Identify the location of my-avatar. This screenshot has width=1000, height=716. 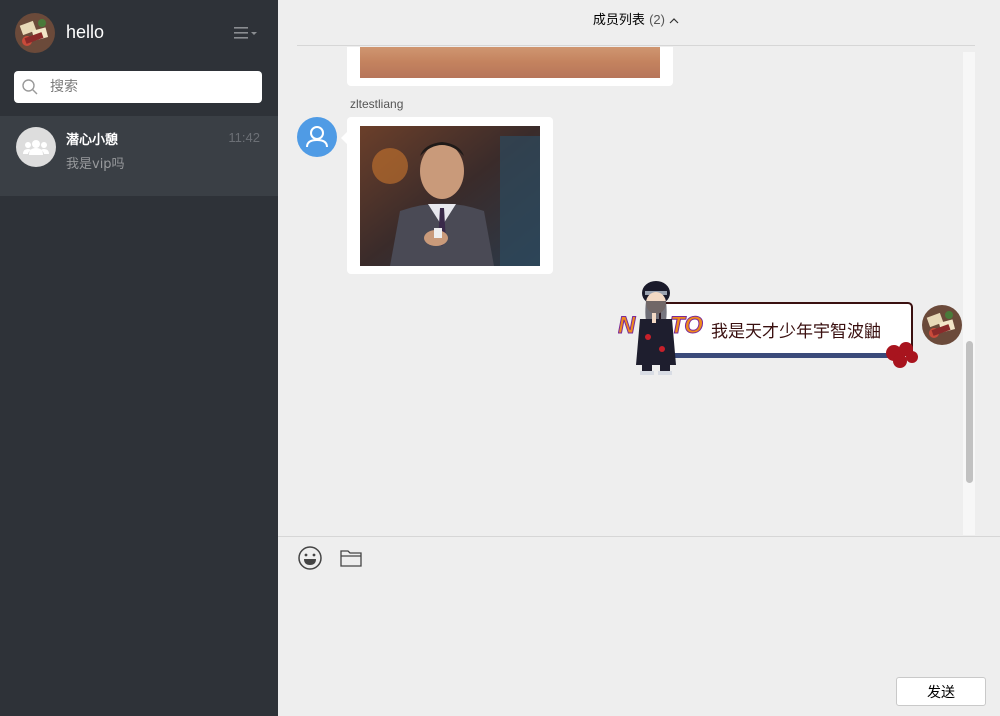
(35, 33).